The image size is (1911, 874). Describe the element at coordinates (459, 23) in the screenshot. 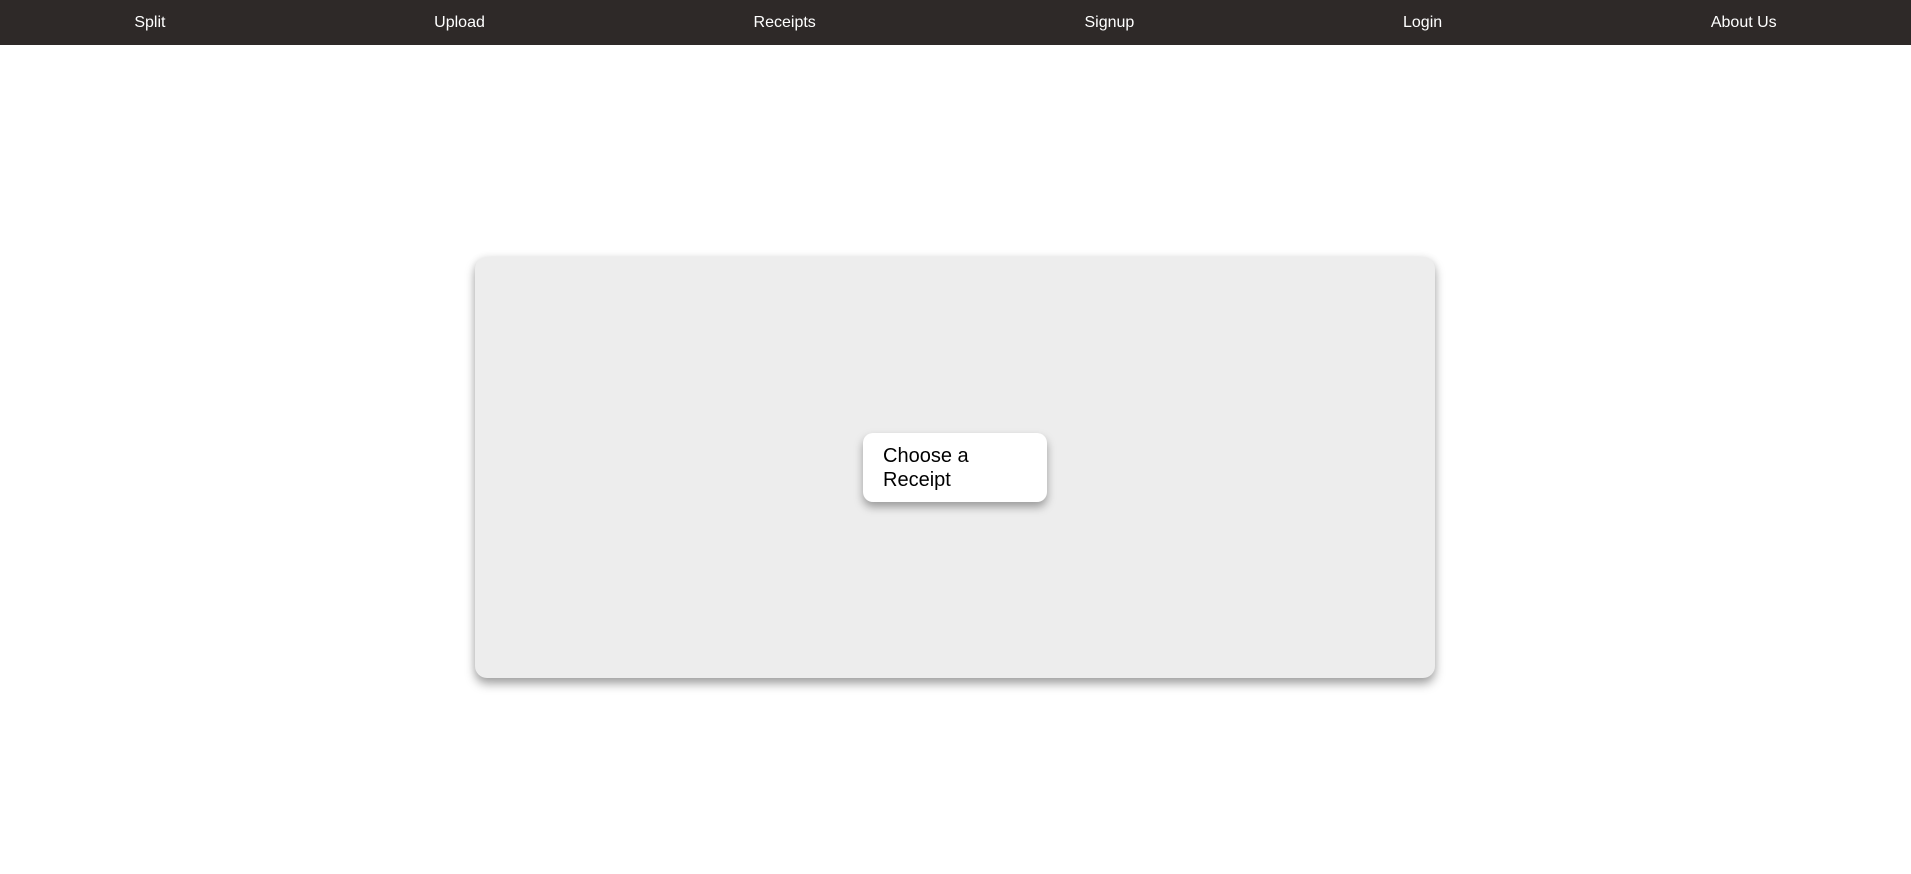

I see `nav-link-upload: Upload` at that location.